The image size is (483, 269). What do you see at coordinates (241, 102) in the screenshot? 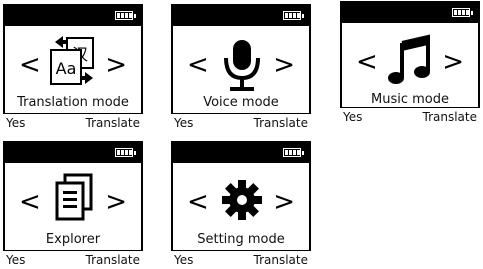
I see `mode-label: Voice mode` at bounding box center [241, 102].